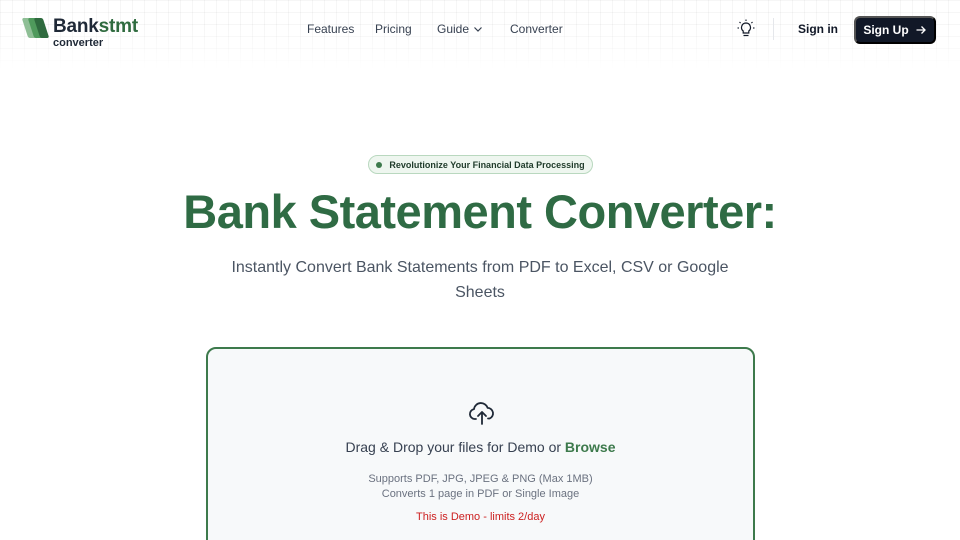 The image size is (960, 540). What do you see at coordinates (480, 479) in the screenshot?
I see `supported-formats-text: Supports PDF, JPG, JPEG & PNG (Max 1MB)` at bounding box center [480, 479].